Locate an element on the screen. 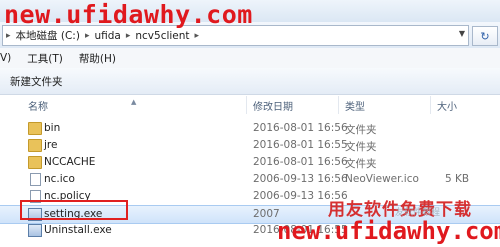 The height and width of the screenshot is (247, 500). breadcrumb-root-chevron-icon: ▸ is located at coordinates (8, 36).